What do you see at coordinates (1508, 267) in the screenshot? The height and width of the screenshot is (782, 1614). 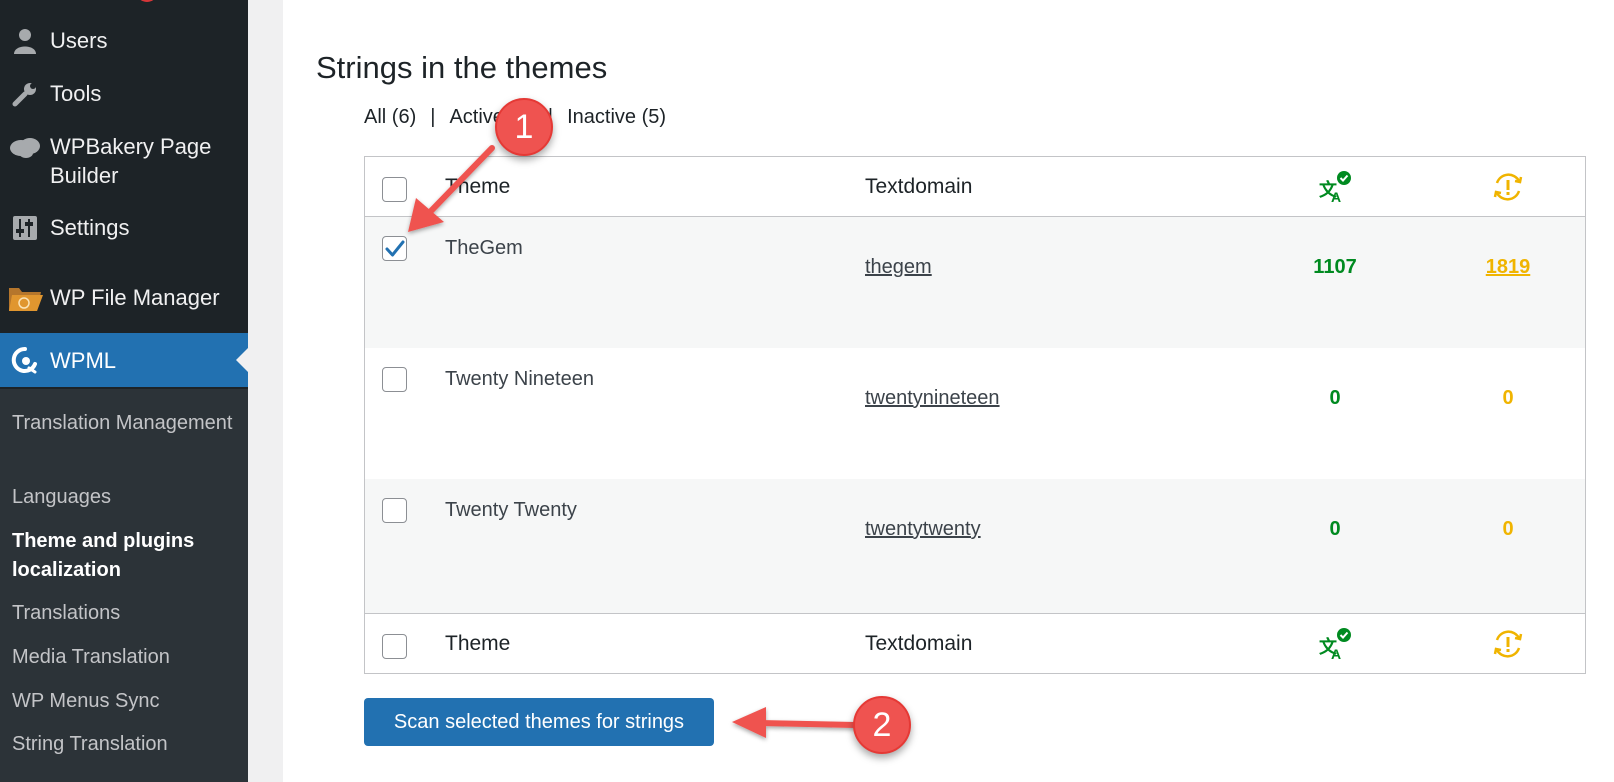 I see `needs-update-link: 1819` at bounding box center [1508, 267].